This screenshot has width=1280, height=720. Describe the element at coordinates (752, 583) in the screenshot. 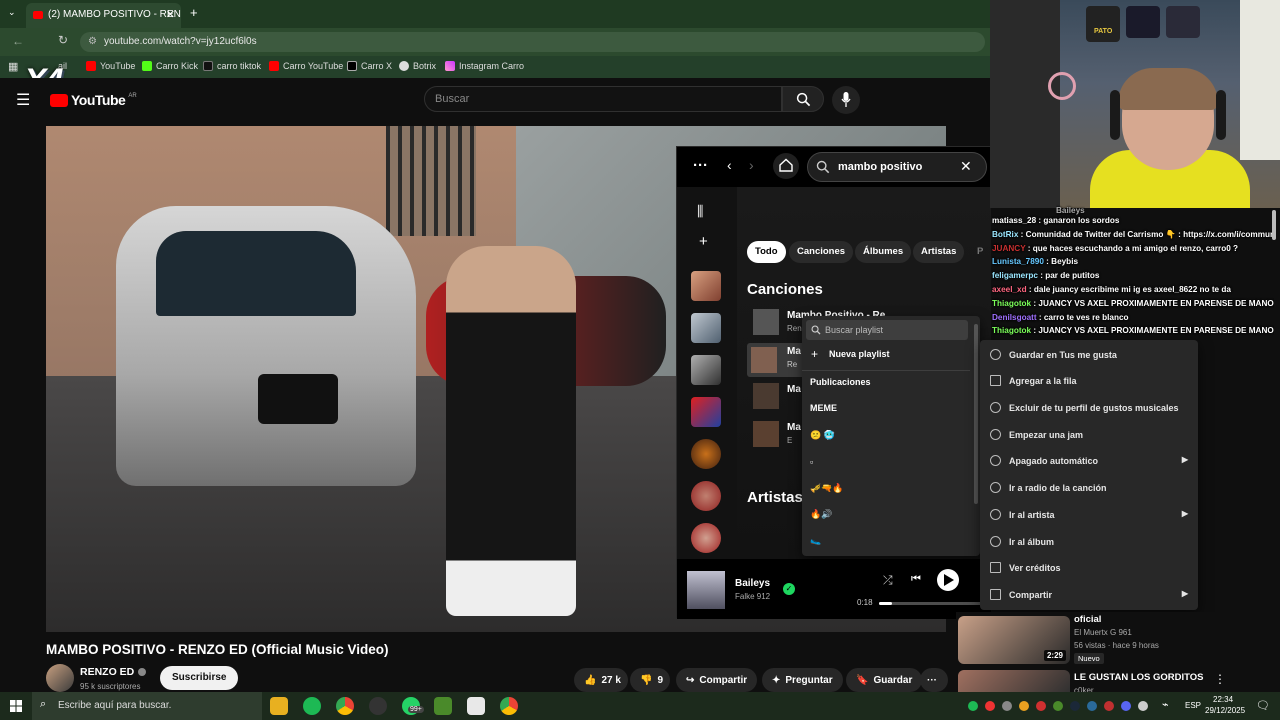

I see `now-playing-title: Baileys` at that location.